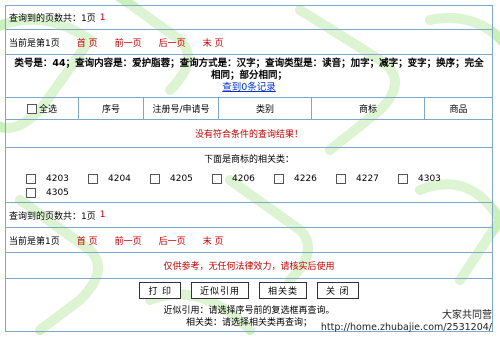 This screenshot has height=340, width=500. I want to click on related-classes-title: 下面是商标的相关类：, so click(248, 159).